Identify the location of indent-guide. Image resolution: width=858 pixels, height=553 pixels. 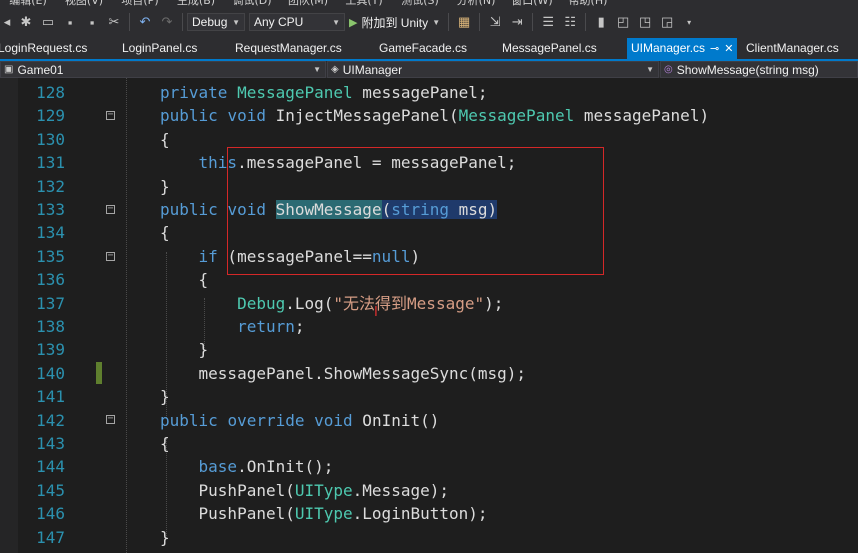
(126, 315).